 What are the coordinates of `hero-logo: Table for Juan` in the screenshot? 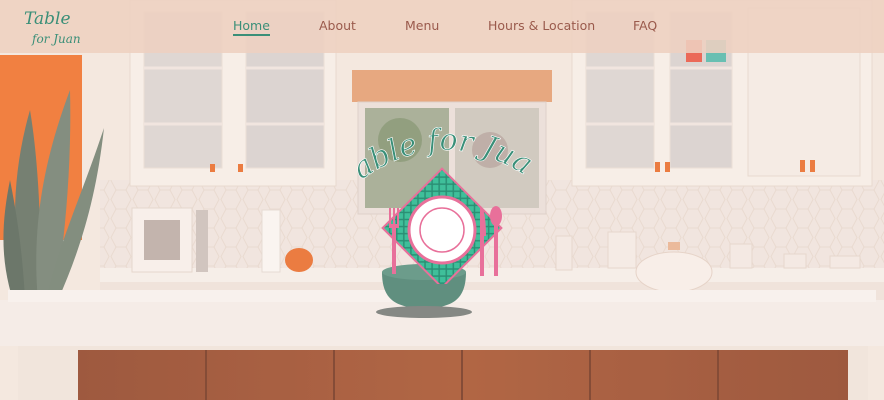 It's located at (441, 204).